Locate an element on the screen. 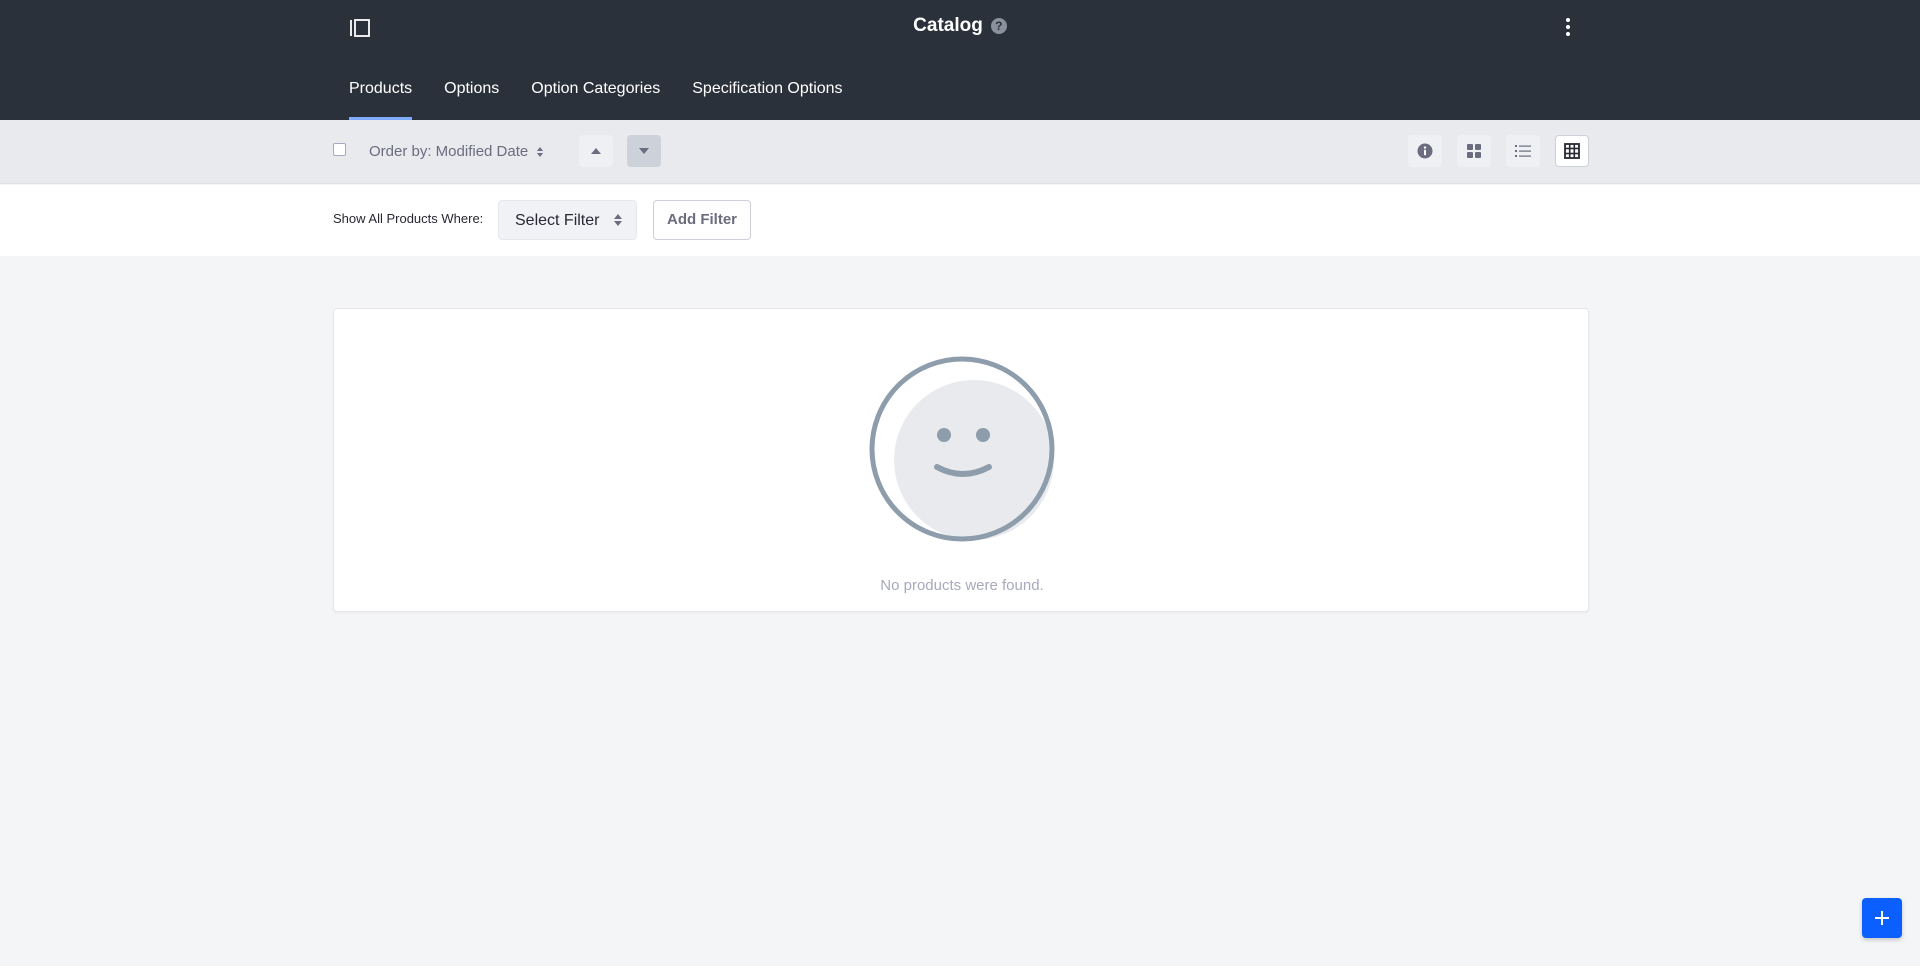 The width and height of the screenshot is (1920, 966). filter-select: Select Filter is located at coordinates (567, 220).